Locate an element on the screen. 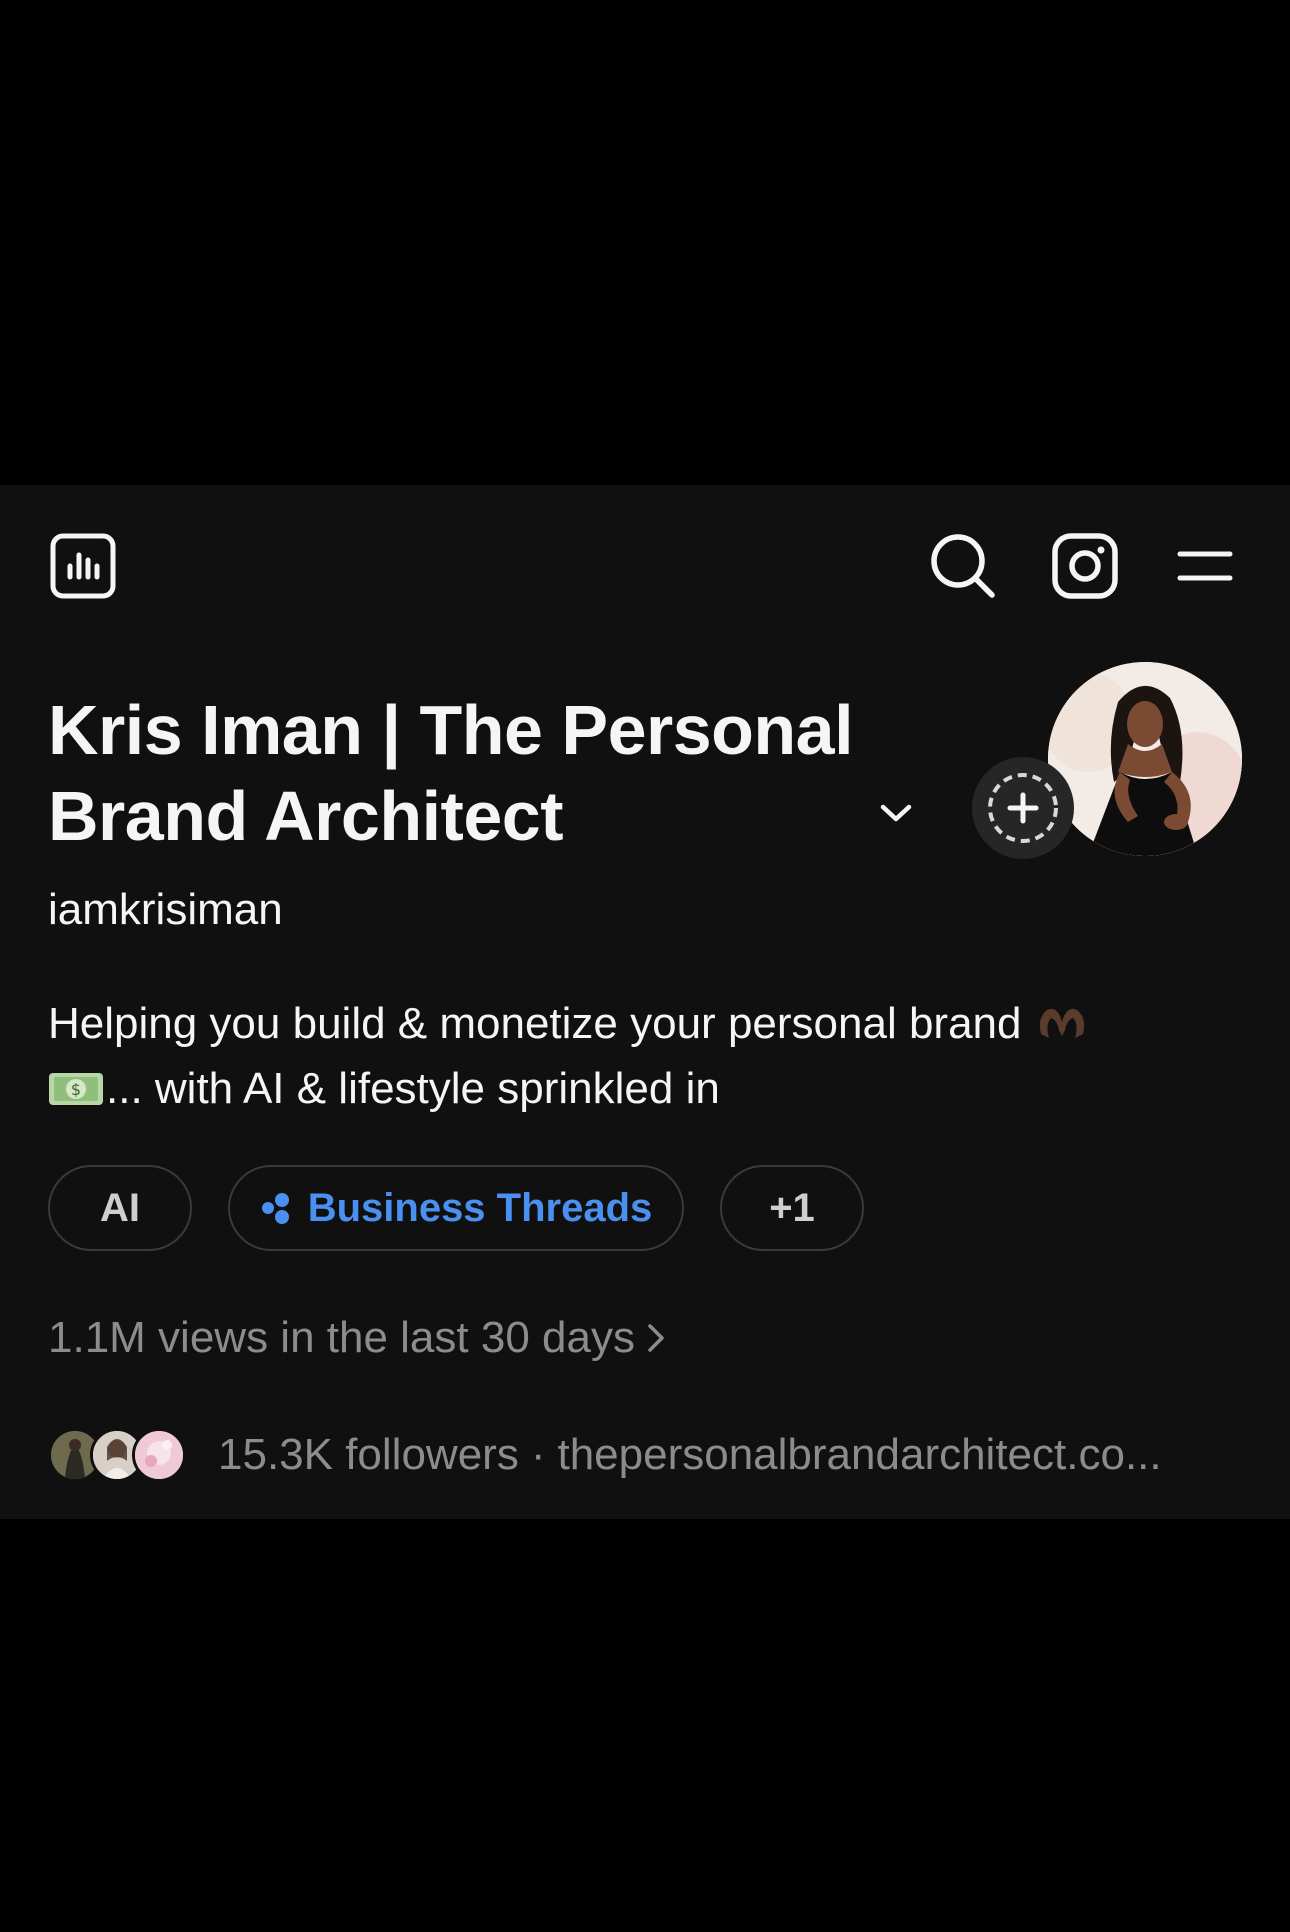 This screenshot has width=1290, height=1932. heart-hands-emoji-icon is located at coordinates (1062, 1023).